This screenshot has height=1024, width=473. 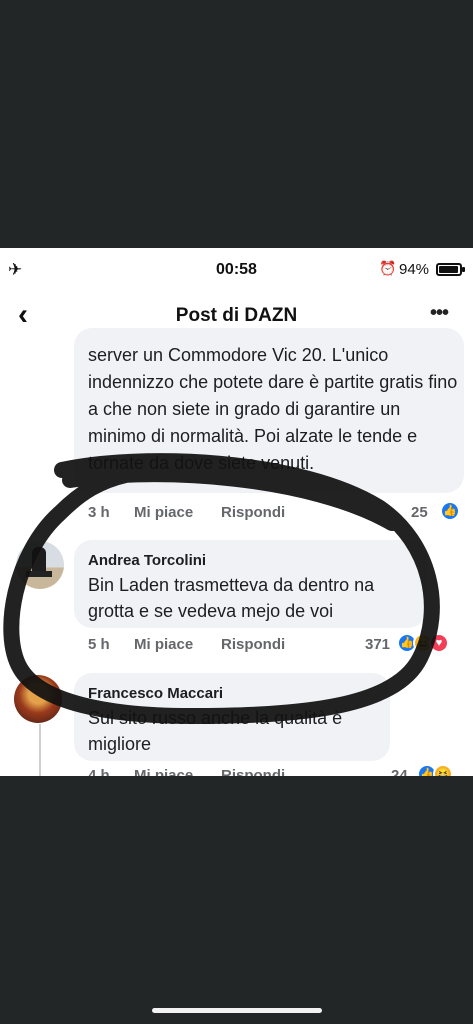 I want to click on comment-author: Andrea Torcolini, so click(x=147, y=560).